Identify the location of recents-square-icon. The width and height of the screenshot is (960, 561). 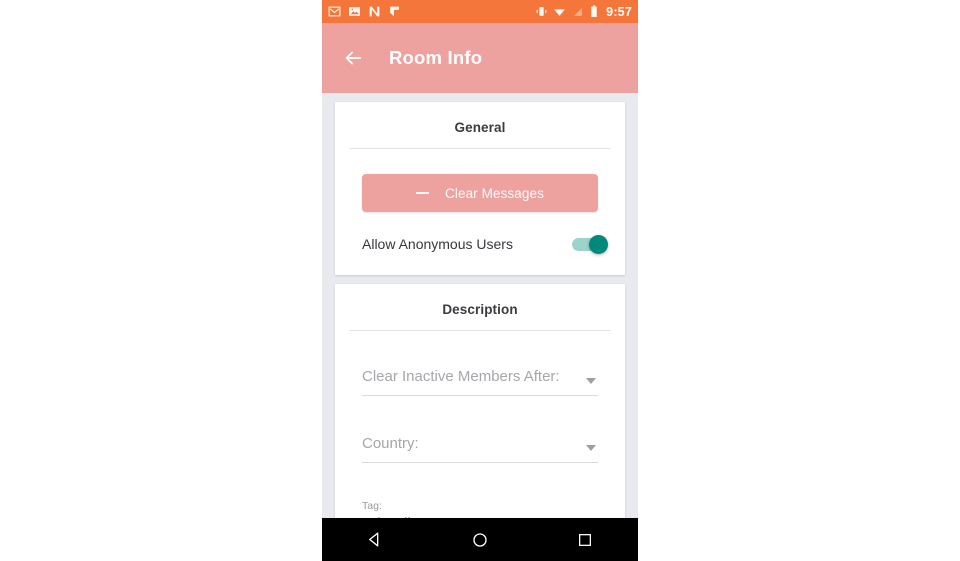
(585, 539).